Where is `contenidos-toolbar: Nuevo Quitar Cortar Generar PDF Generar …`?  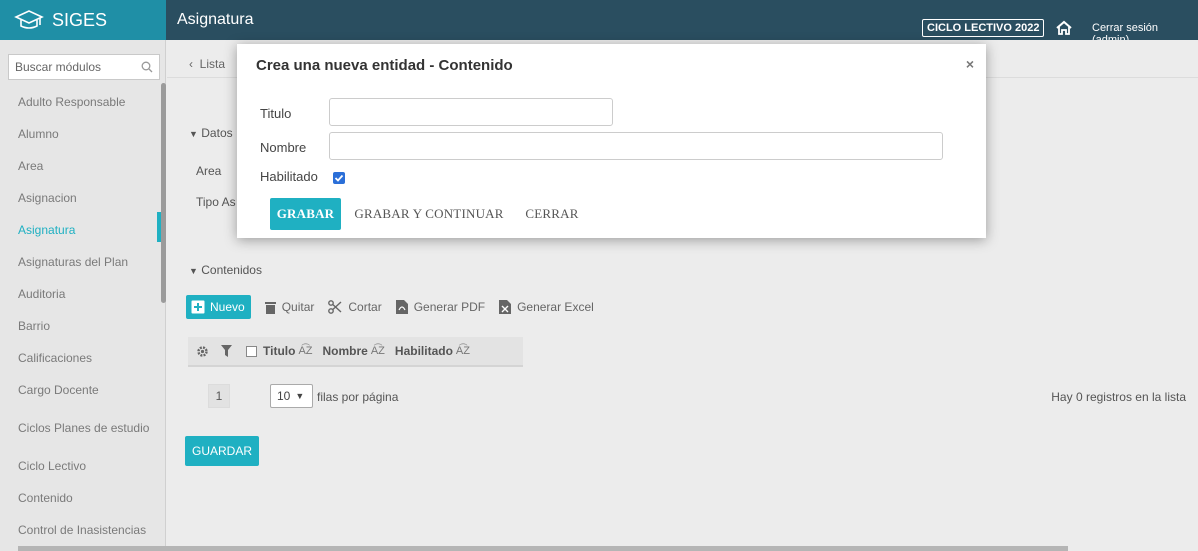 contenidos-toolbar: Nuevo Quitar Cortar Generar PDF Generar … is located at coordinates (390, 307).